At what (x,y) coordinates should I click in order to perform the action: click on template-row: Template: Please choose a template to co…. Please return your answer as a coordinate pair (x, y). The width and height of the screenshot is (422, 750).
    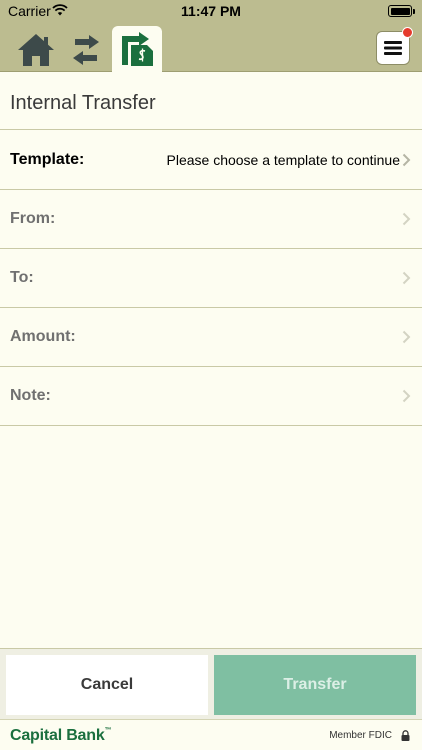
    Looking at the image, I should click on (211, 160).